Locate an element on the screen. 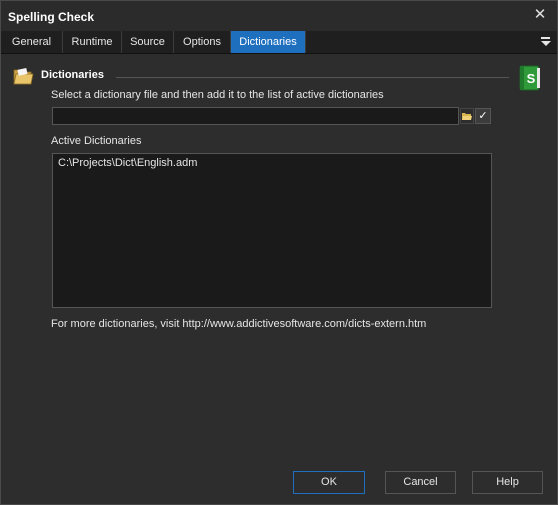  folder-open-icon is located at coordinates (467, 116).